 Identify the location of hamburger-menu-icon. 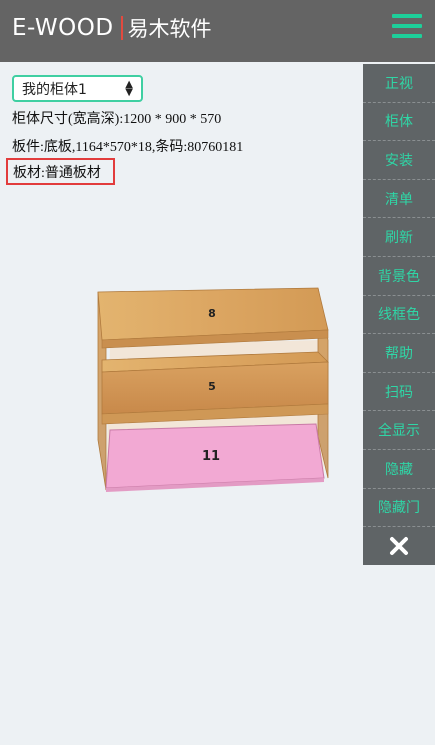
(407, 26).